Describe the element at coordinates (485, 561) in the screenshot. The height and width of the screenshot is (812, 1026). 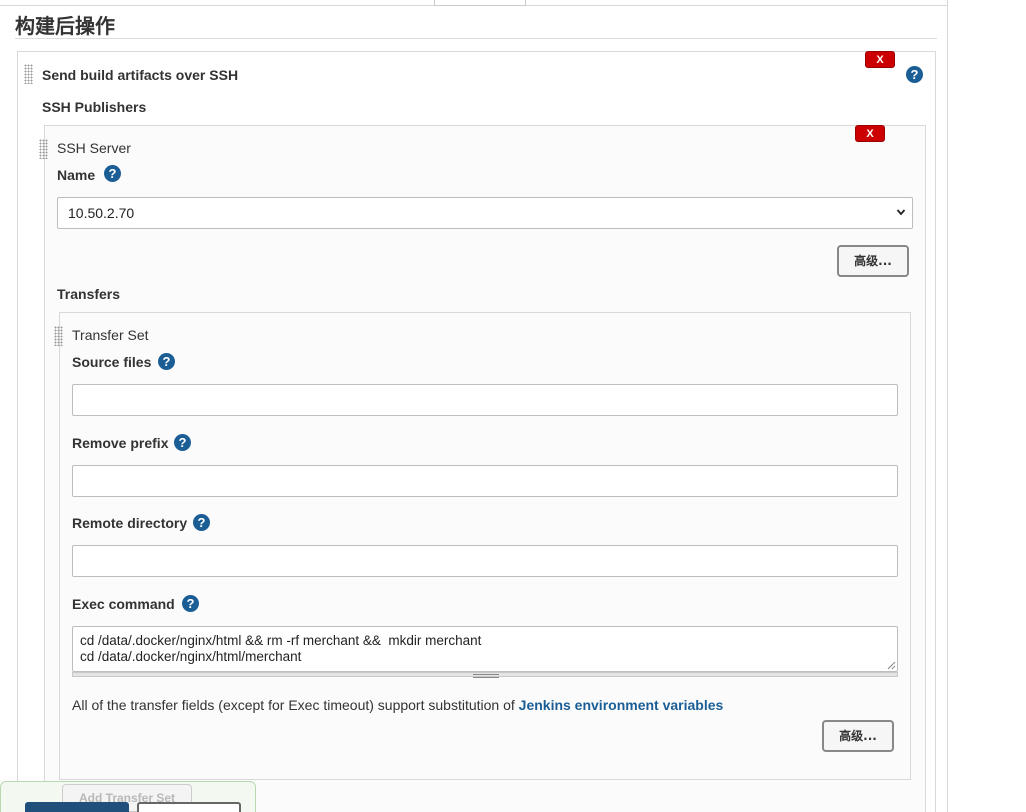
I see `remote-directory-input` at that location.